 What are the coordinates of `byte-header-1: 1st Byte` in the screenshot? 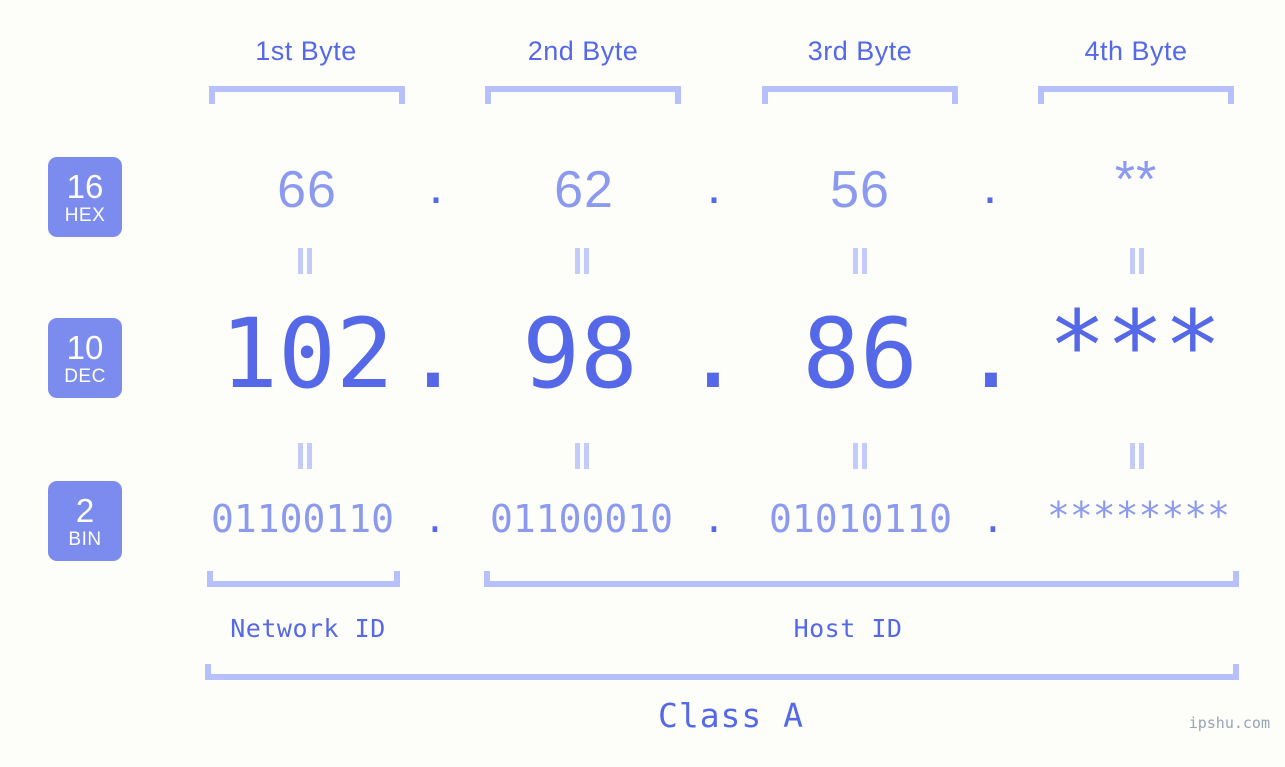 It's located at (306, 51).